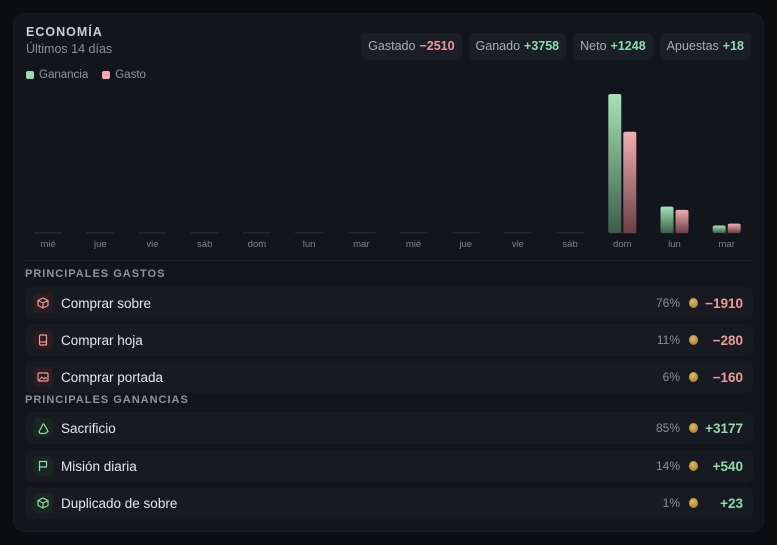  I want to click on spending-row: Comprar hoja 11% −280, so click(389, 340).